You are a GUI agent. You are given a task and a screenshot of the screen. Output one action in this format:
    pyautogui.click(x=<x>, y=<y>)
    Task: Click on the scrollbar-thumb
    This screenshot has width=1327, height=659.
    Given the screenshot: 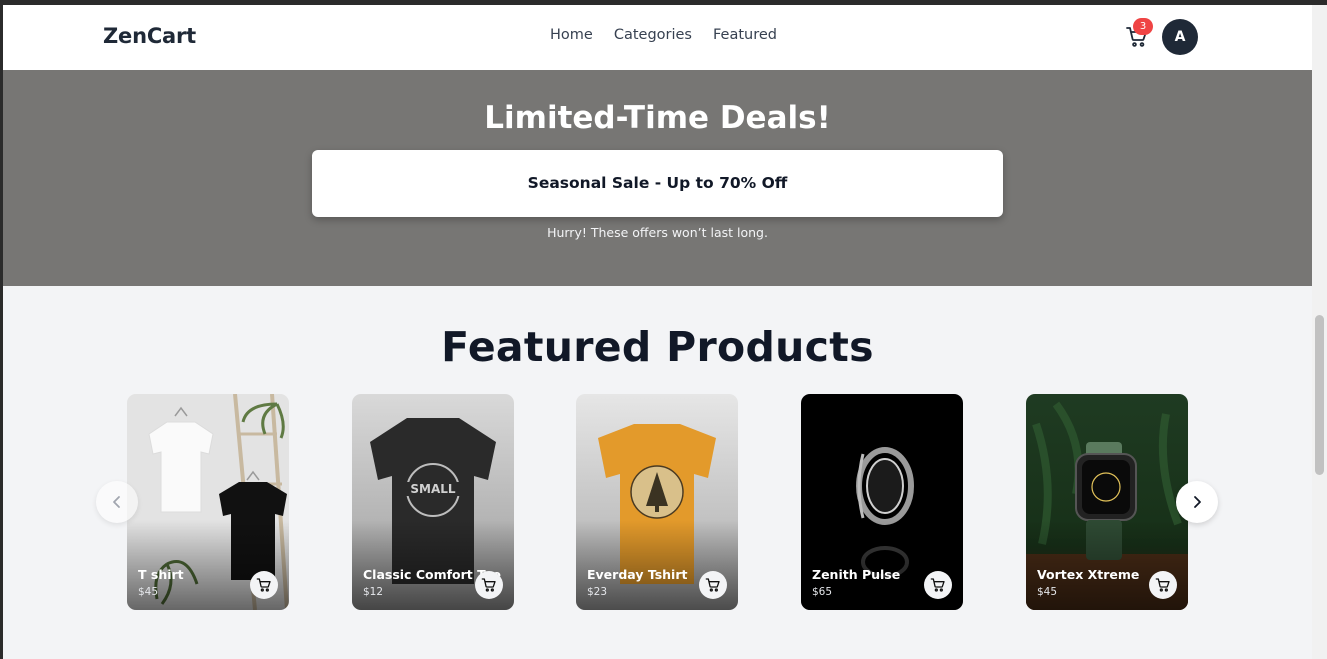 What is the action you would take?
    pyautogui.click(x=1319, y=395)
    